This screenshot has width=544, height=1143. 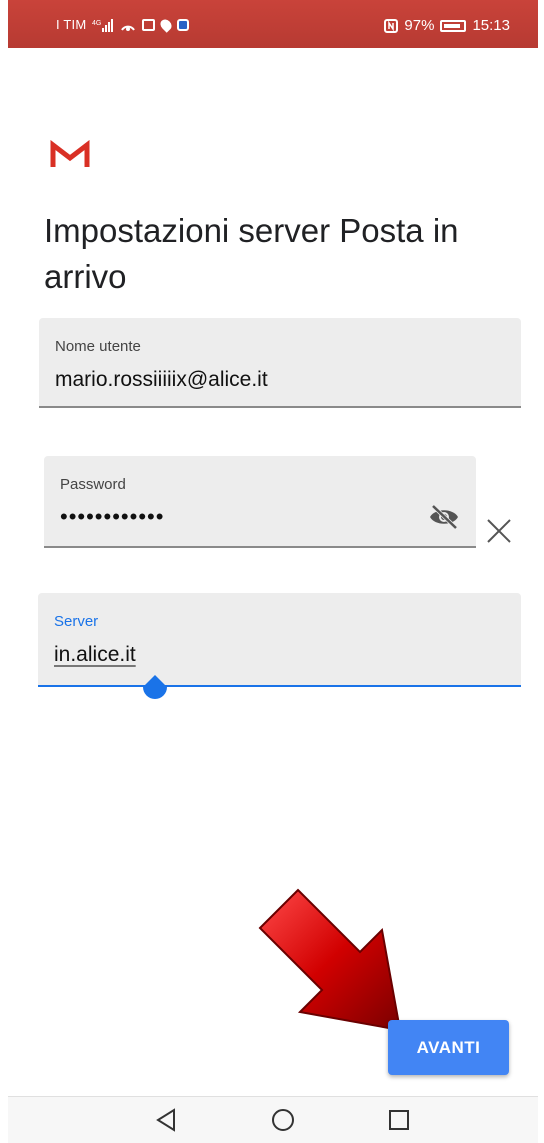 What do you see at coordinates (71, 24) in the screenshot?
I see `carrier-label: I TIM` at bounding box center [71, 24].